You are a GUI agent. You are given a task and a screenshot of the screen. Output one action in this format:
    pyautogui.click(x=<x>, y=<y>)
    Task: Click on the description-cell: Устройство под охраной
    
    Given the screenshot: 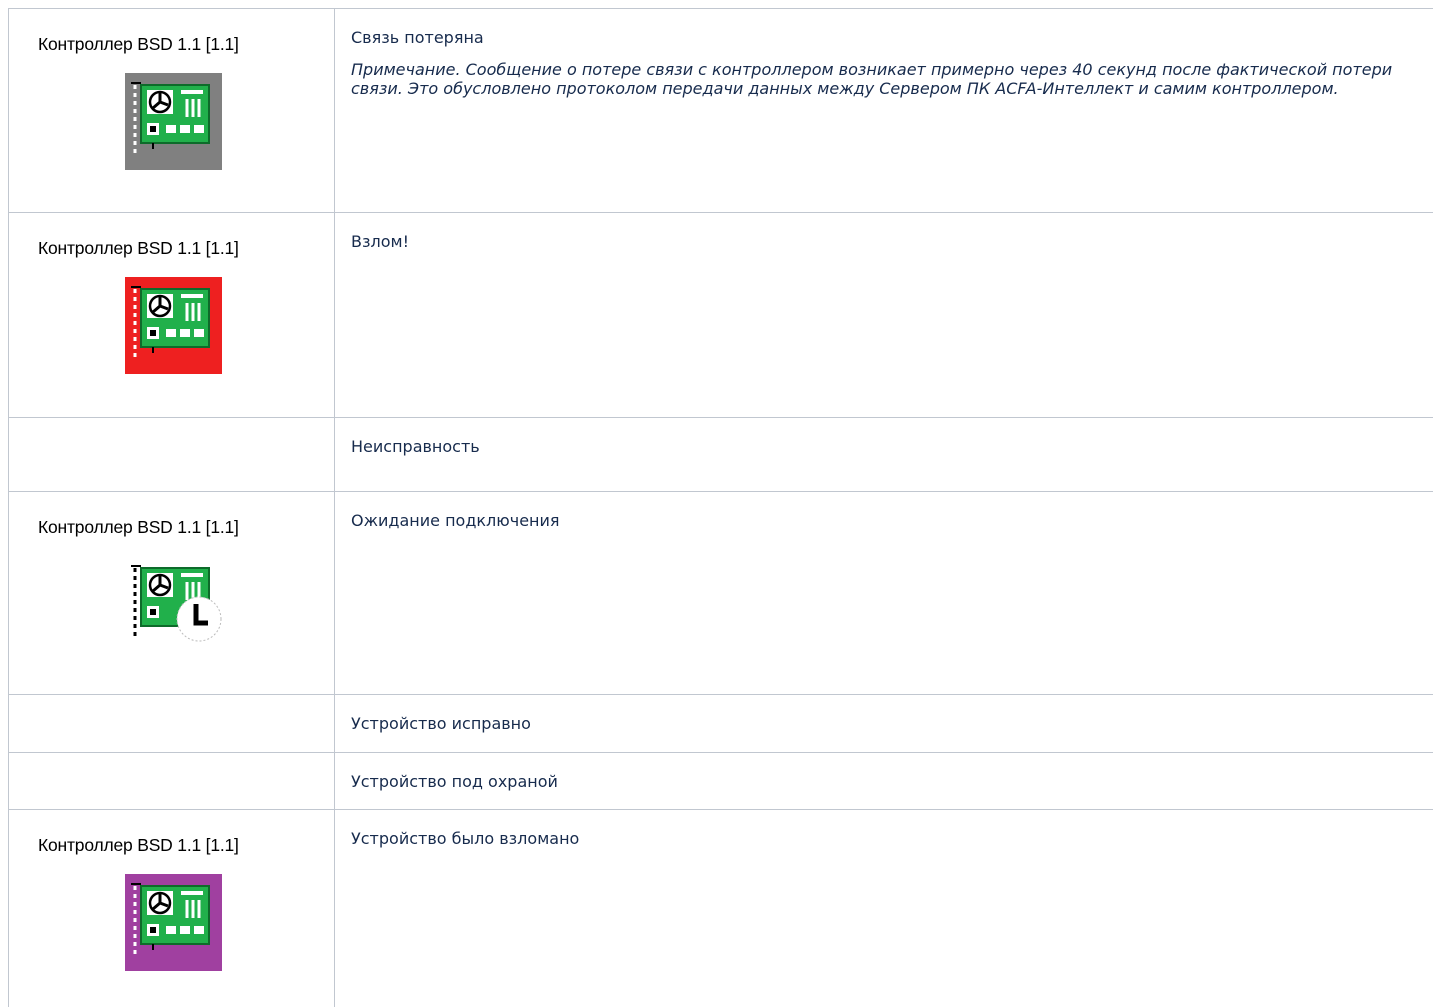 What is the action you would take?
    pyautogui.click(x=883, y=781)
    